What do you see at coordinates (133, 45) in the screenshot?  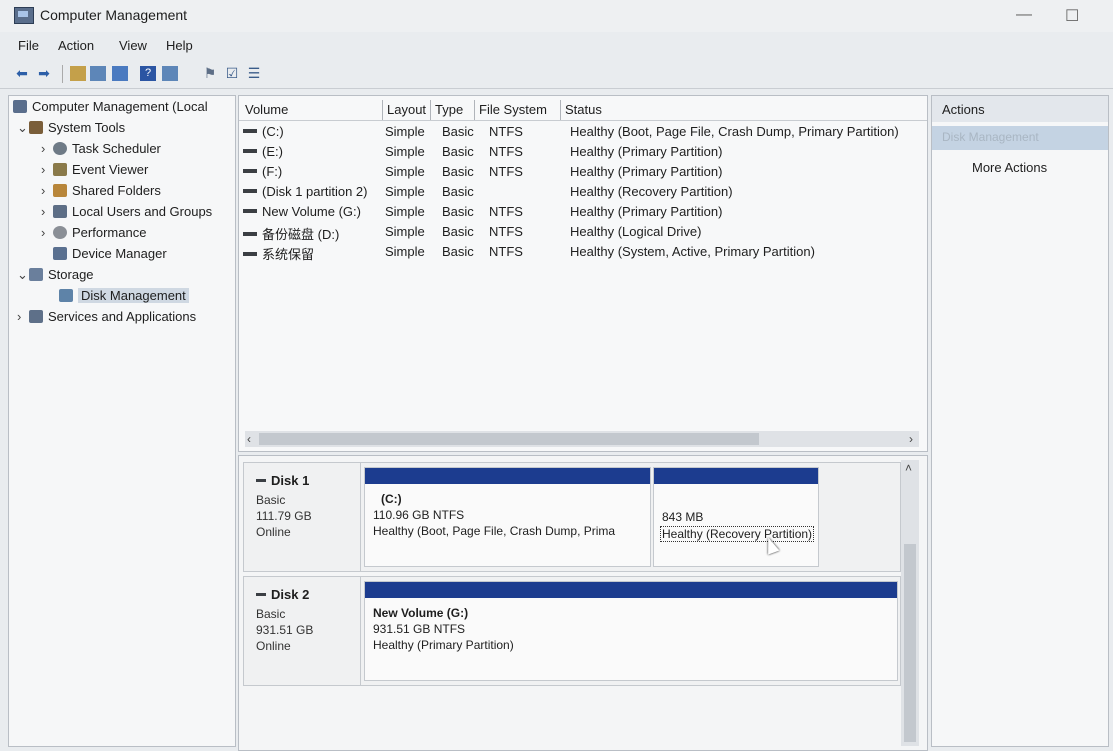 I see `menu-view: View` at bounding box center [133, 45].